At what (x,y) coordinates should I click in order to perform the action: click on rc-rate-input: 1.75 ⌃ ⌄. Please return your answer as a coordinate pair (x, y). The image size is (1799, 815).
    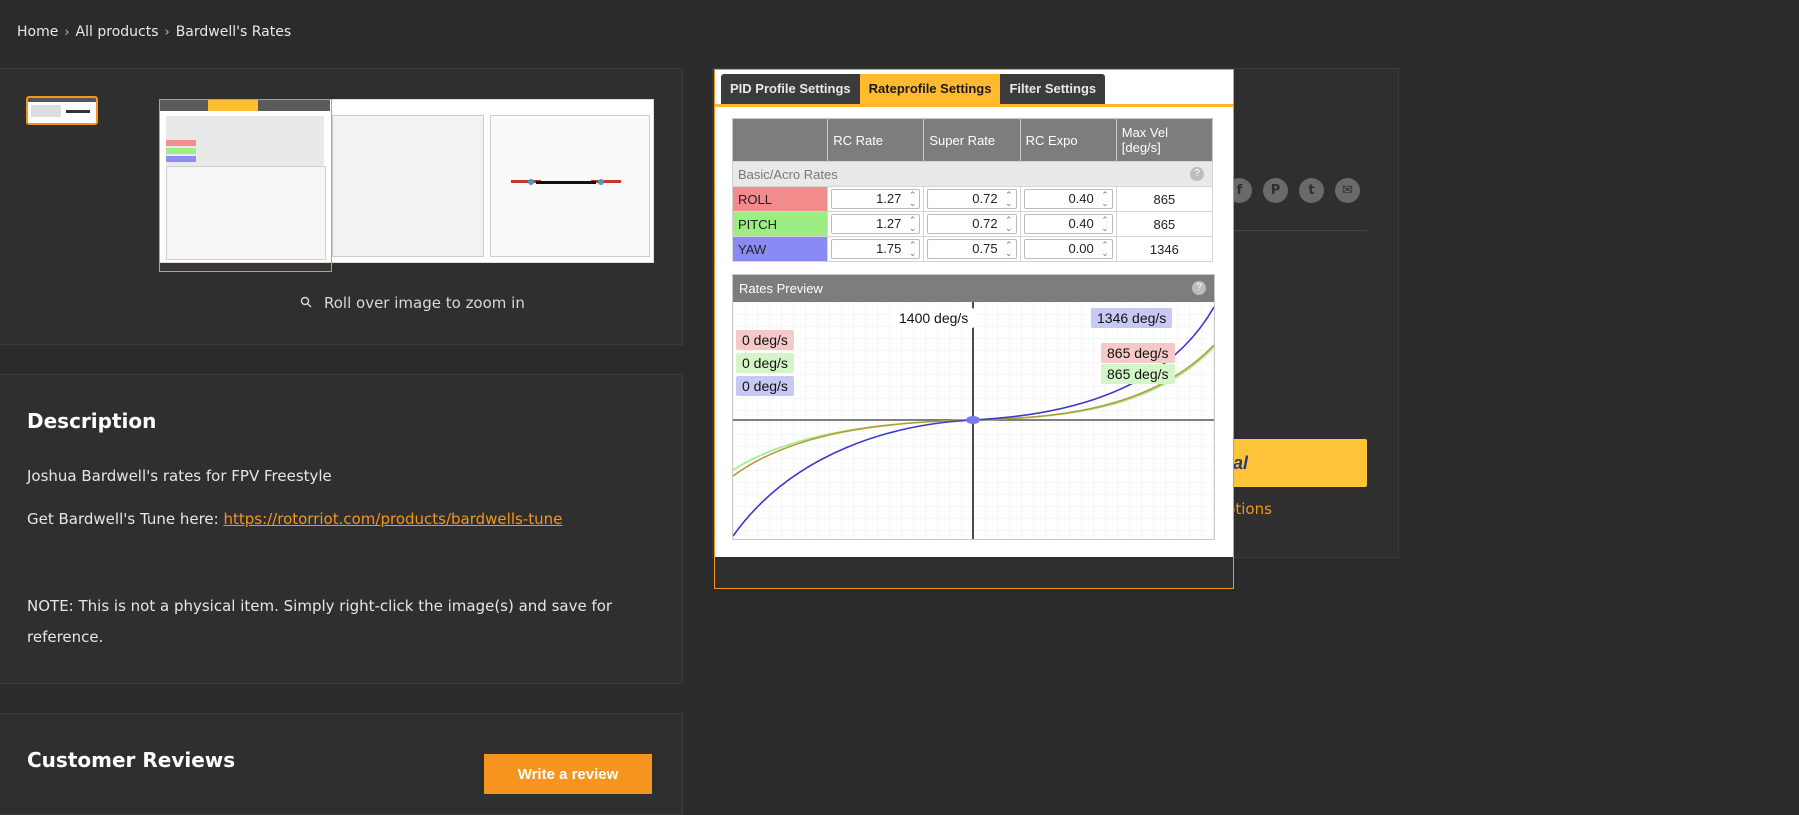
    Looking at the image, I should click on (876, 249).